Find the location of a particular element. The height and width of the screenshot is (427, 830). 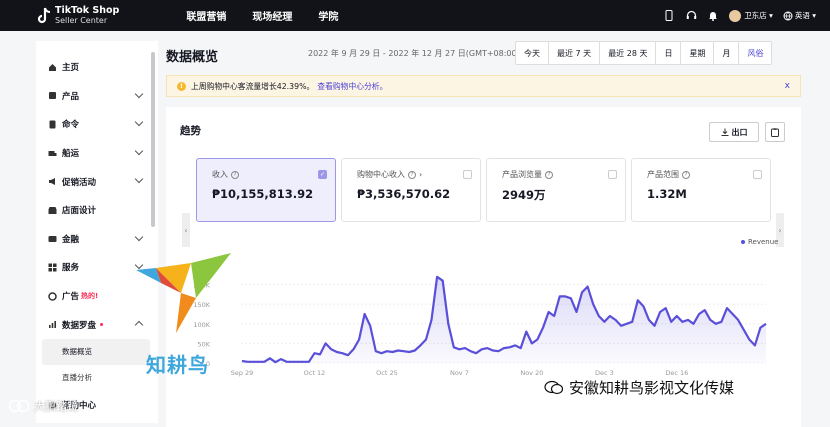

period-custom: 风俗 is located at coordinates (755, 53).